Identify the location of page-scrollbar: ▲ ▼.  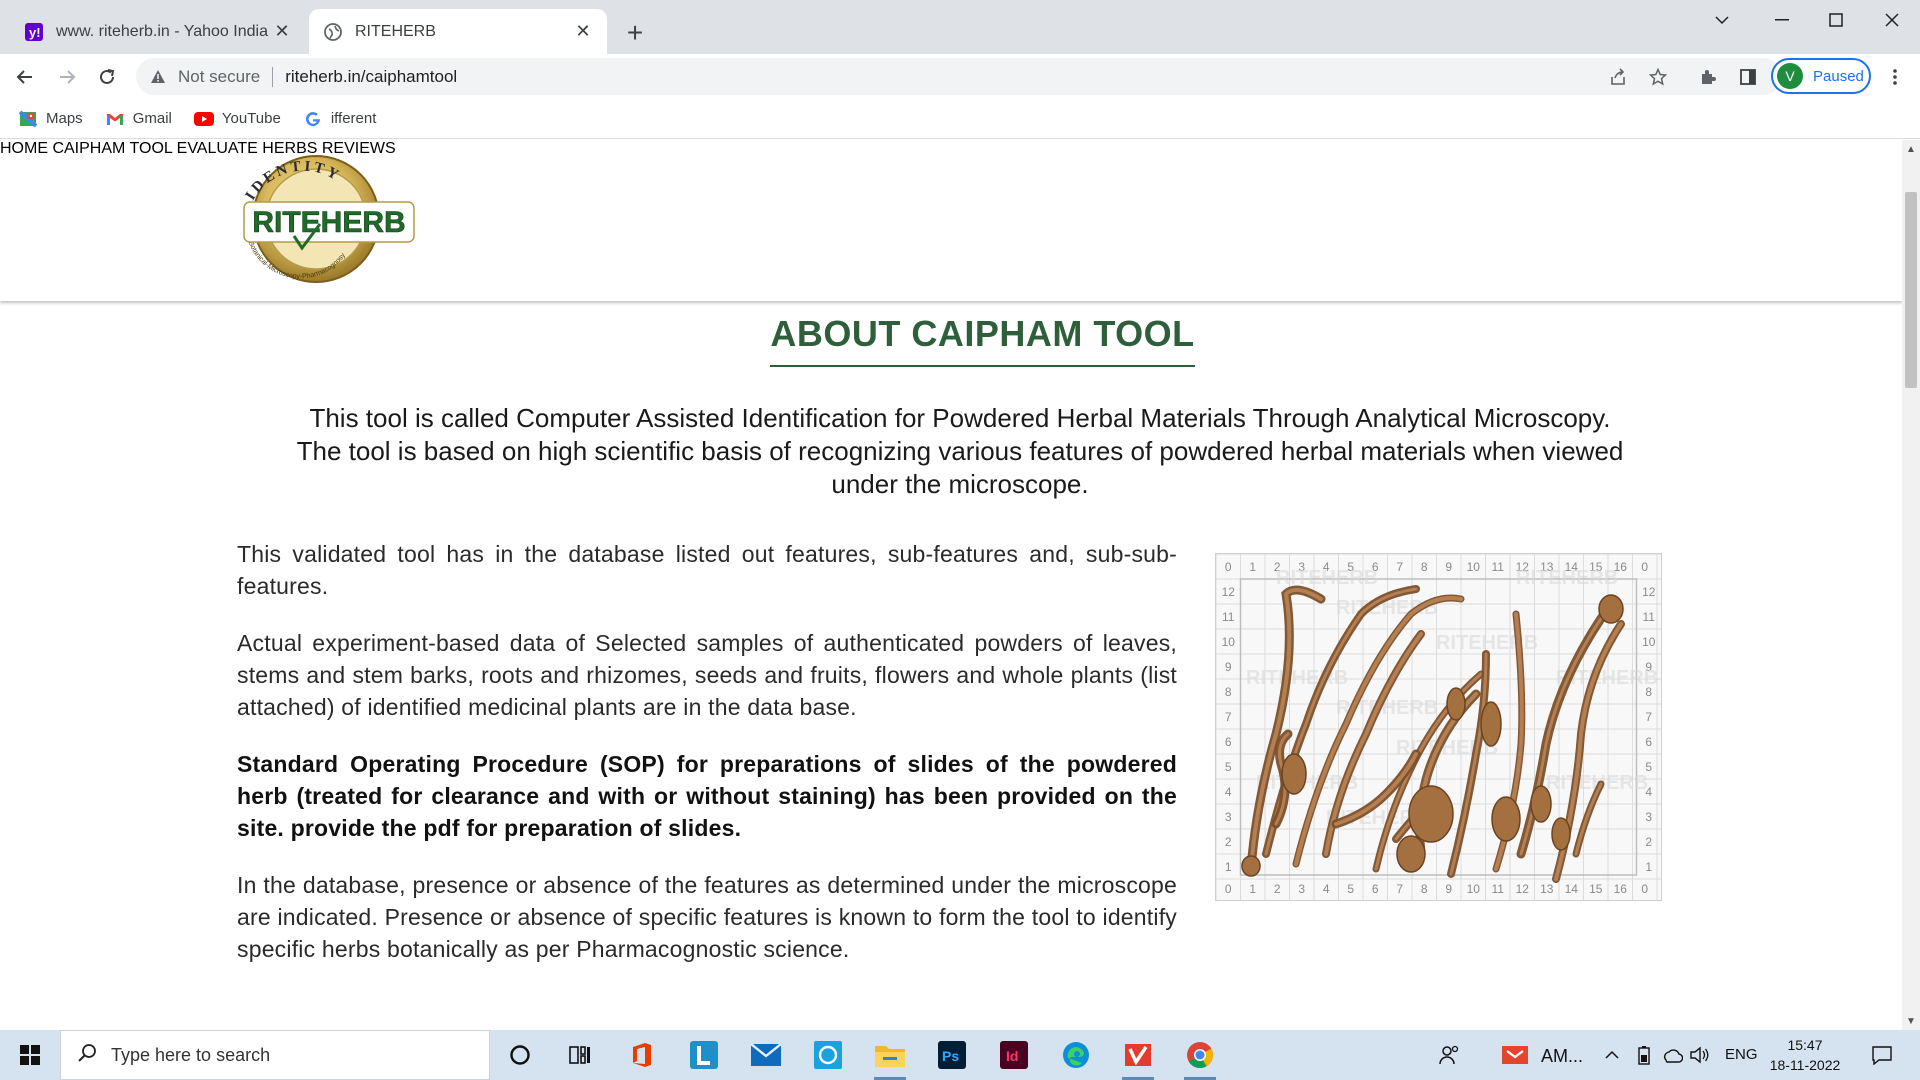
(1911, 585).